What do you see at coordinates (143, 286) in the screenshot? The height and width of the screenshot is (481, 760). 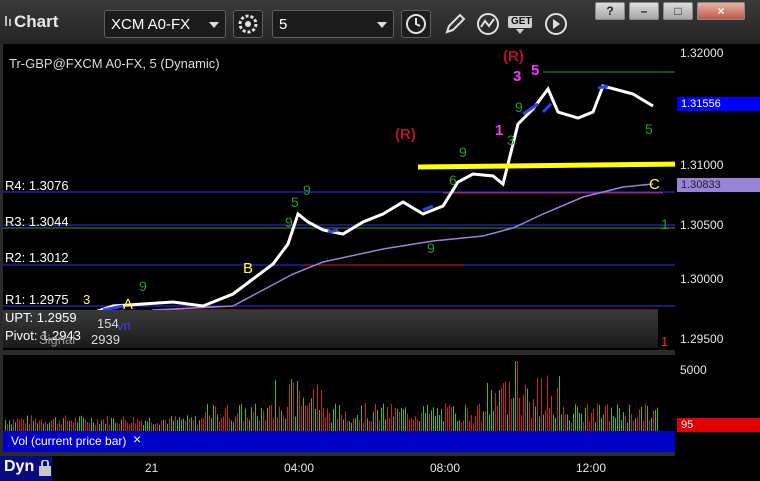 I see `marker-green-9d: 9` at bounding box center [143, 286].